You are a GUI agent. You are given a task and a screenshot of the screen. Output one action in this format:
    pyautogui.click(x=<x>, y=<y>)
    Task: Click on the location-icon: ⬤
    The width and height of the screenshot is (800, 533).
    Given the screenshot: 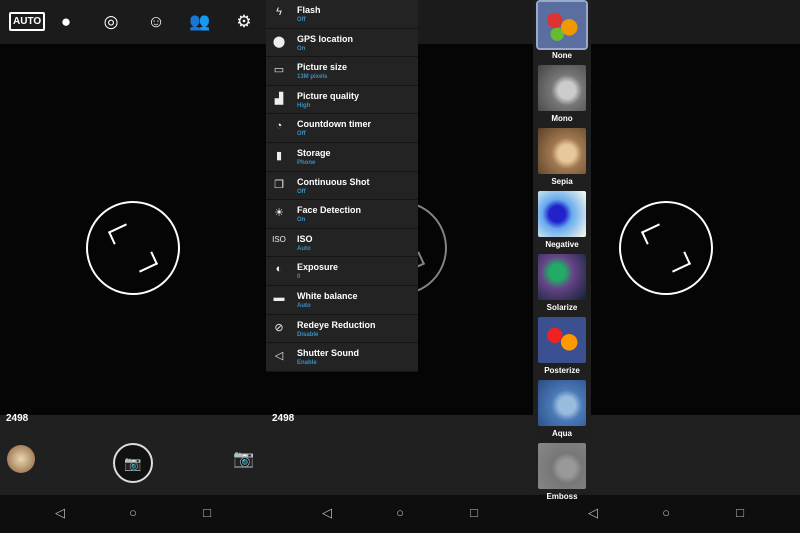 What is the action you would take?
    pyautogui.click(x=279, y=41)
    